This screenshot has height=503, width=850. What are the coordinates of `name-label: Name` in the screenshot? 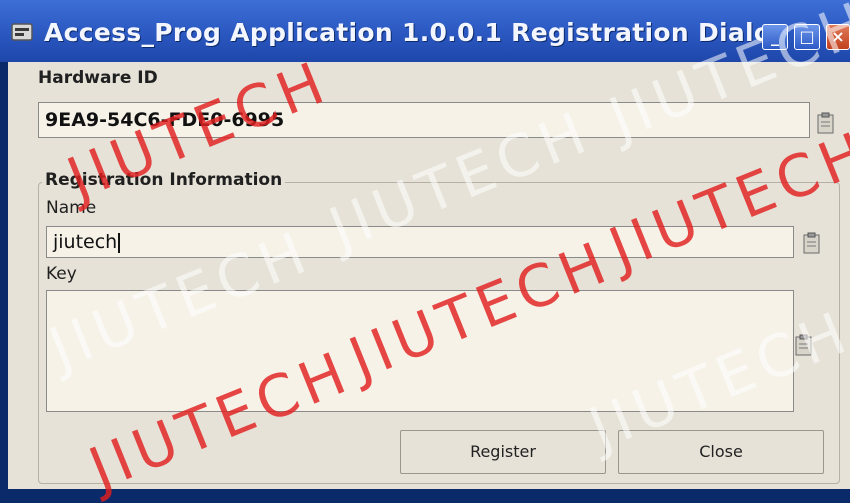 It's located at (71, 208).